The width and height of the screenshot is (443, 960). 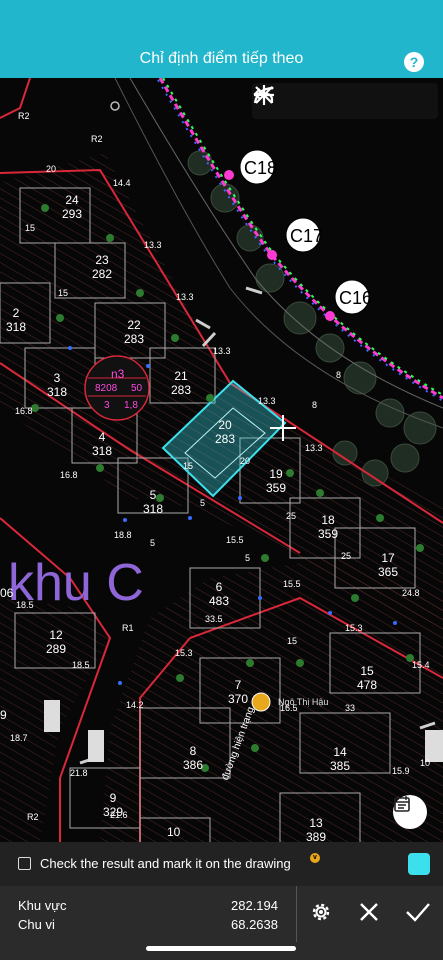 I want to click on user-name-label: Ngô Thị Hậu, so click(x=303, y=702).